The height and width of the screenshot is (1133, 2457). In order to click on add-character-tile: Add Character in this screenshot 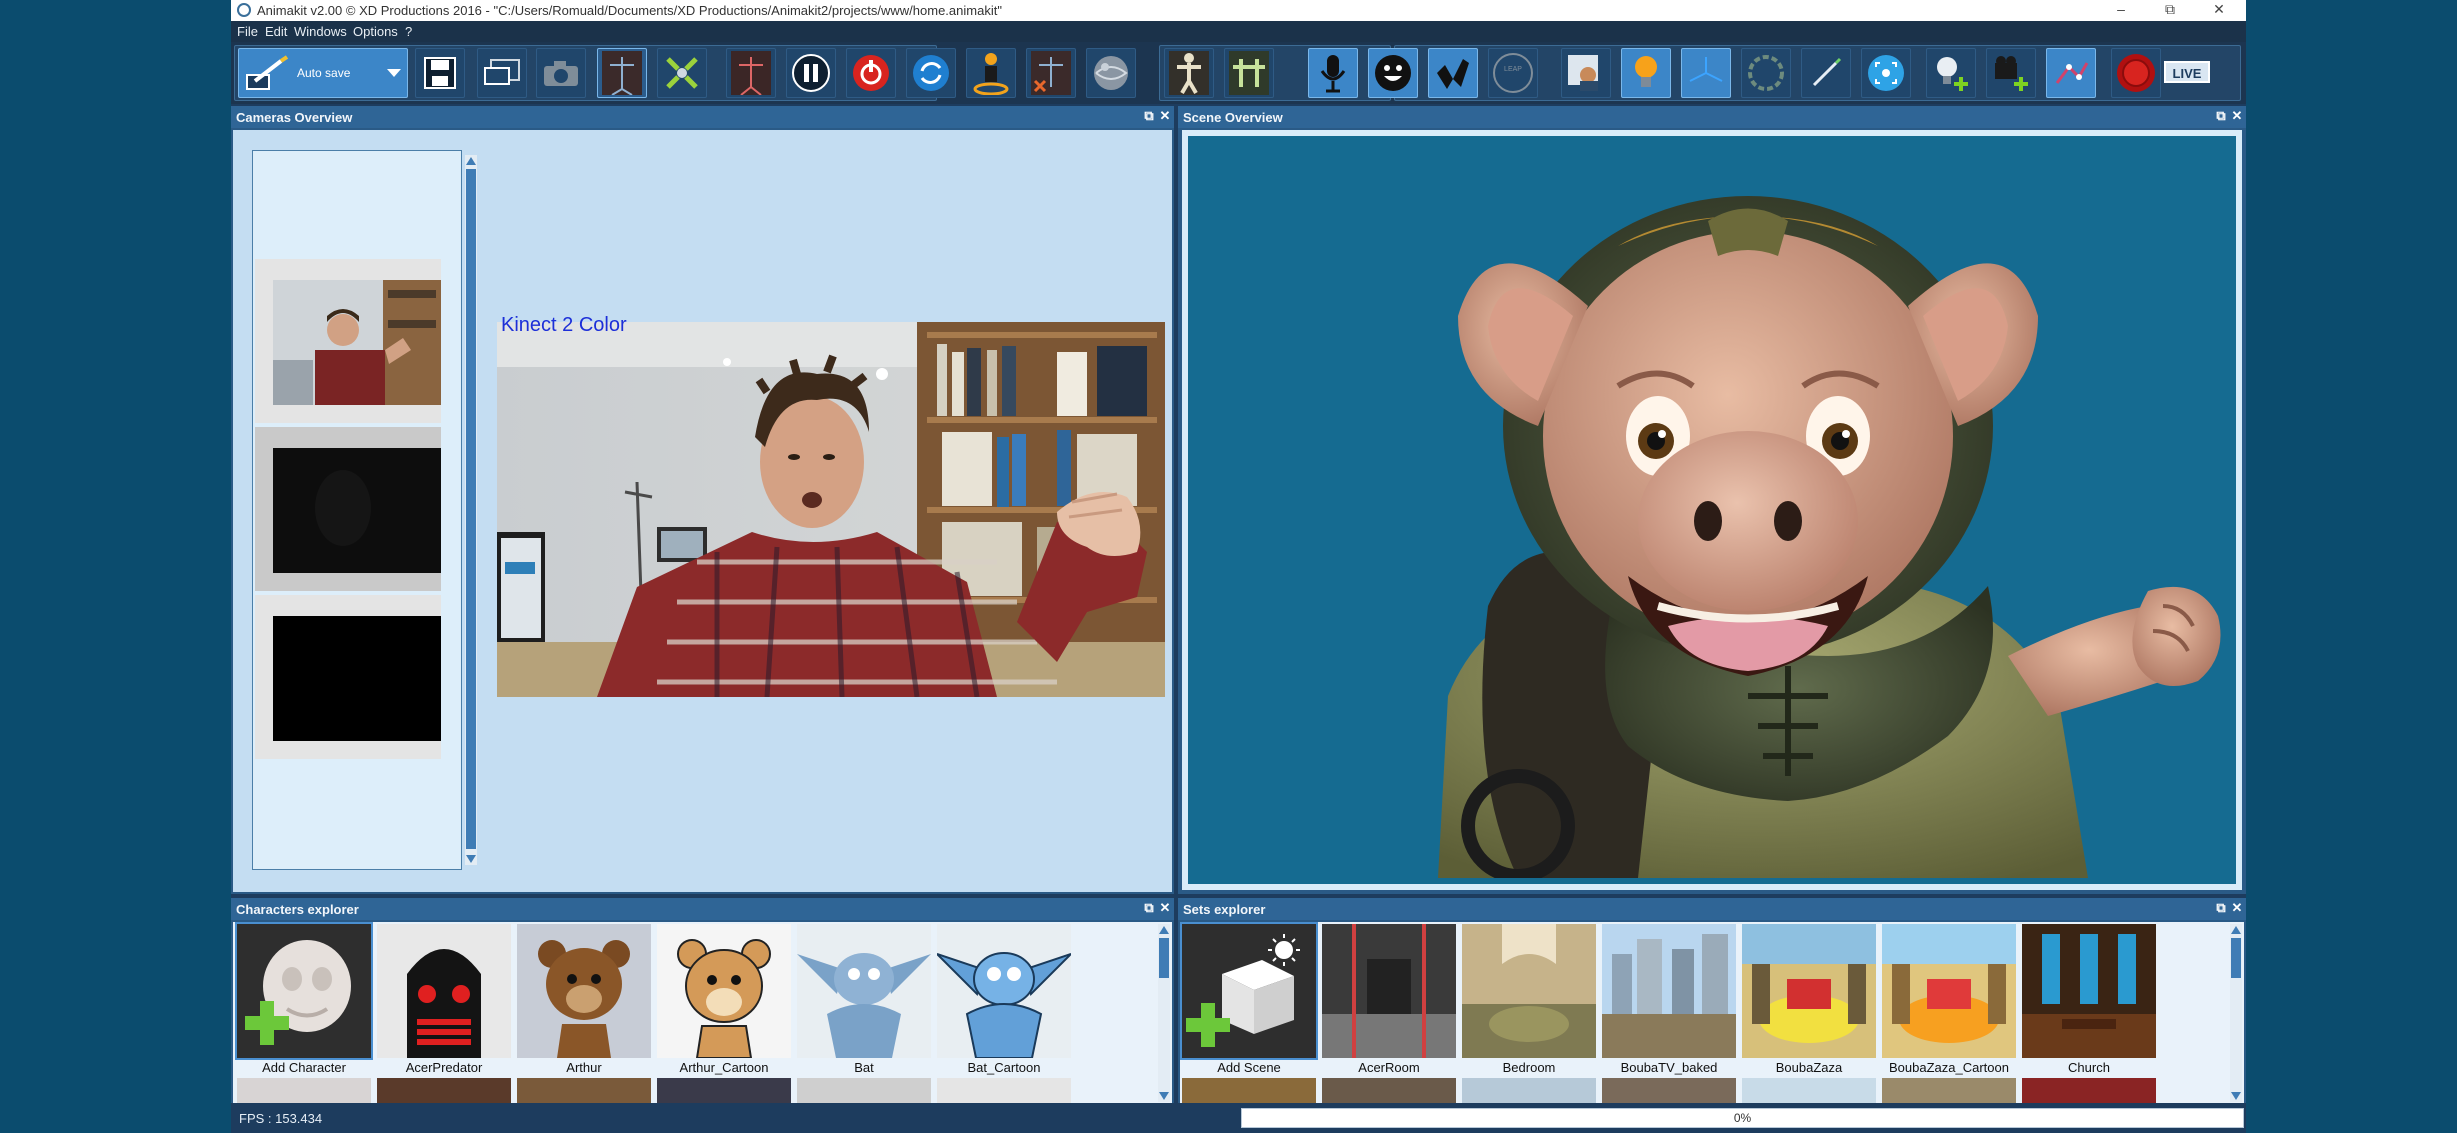, I will do `click(304, 998)`.